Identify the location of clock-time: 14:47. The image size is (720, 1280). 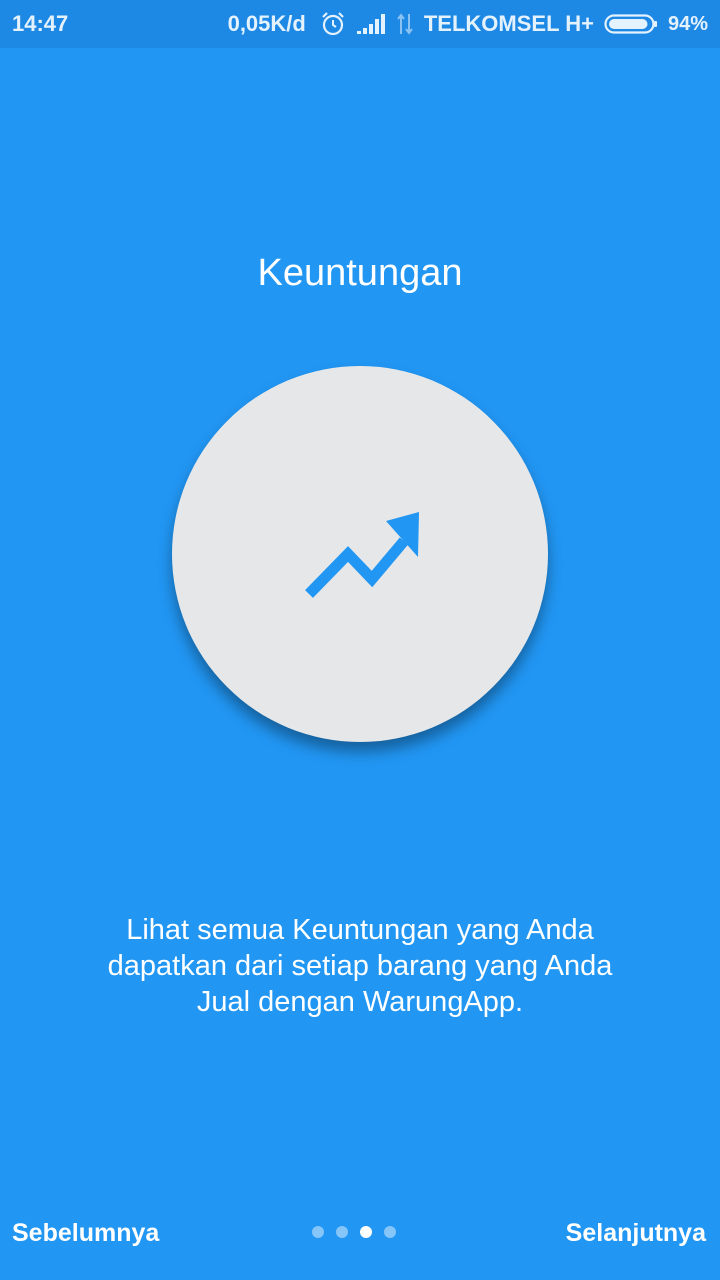
(40, 23).